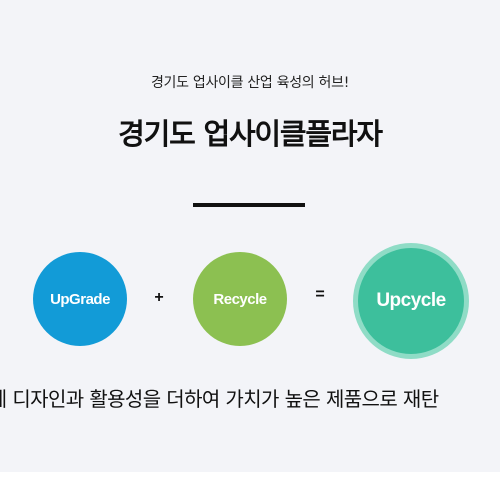  Describe the element at coordinates (250, 134) in the screenshot. I see `page-title: 경기도 업사이클플라자` at that location.